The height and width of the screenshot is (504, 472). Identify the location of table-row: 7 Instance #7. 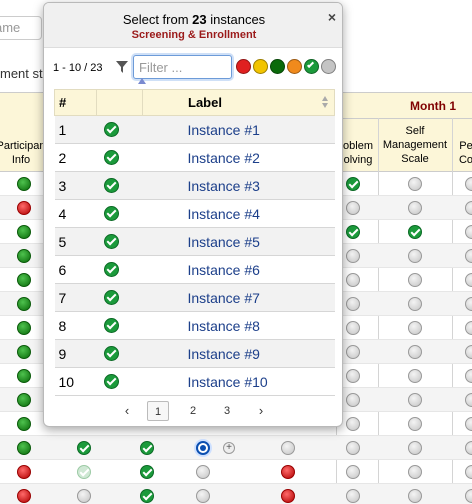
(194, 297).